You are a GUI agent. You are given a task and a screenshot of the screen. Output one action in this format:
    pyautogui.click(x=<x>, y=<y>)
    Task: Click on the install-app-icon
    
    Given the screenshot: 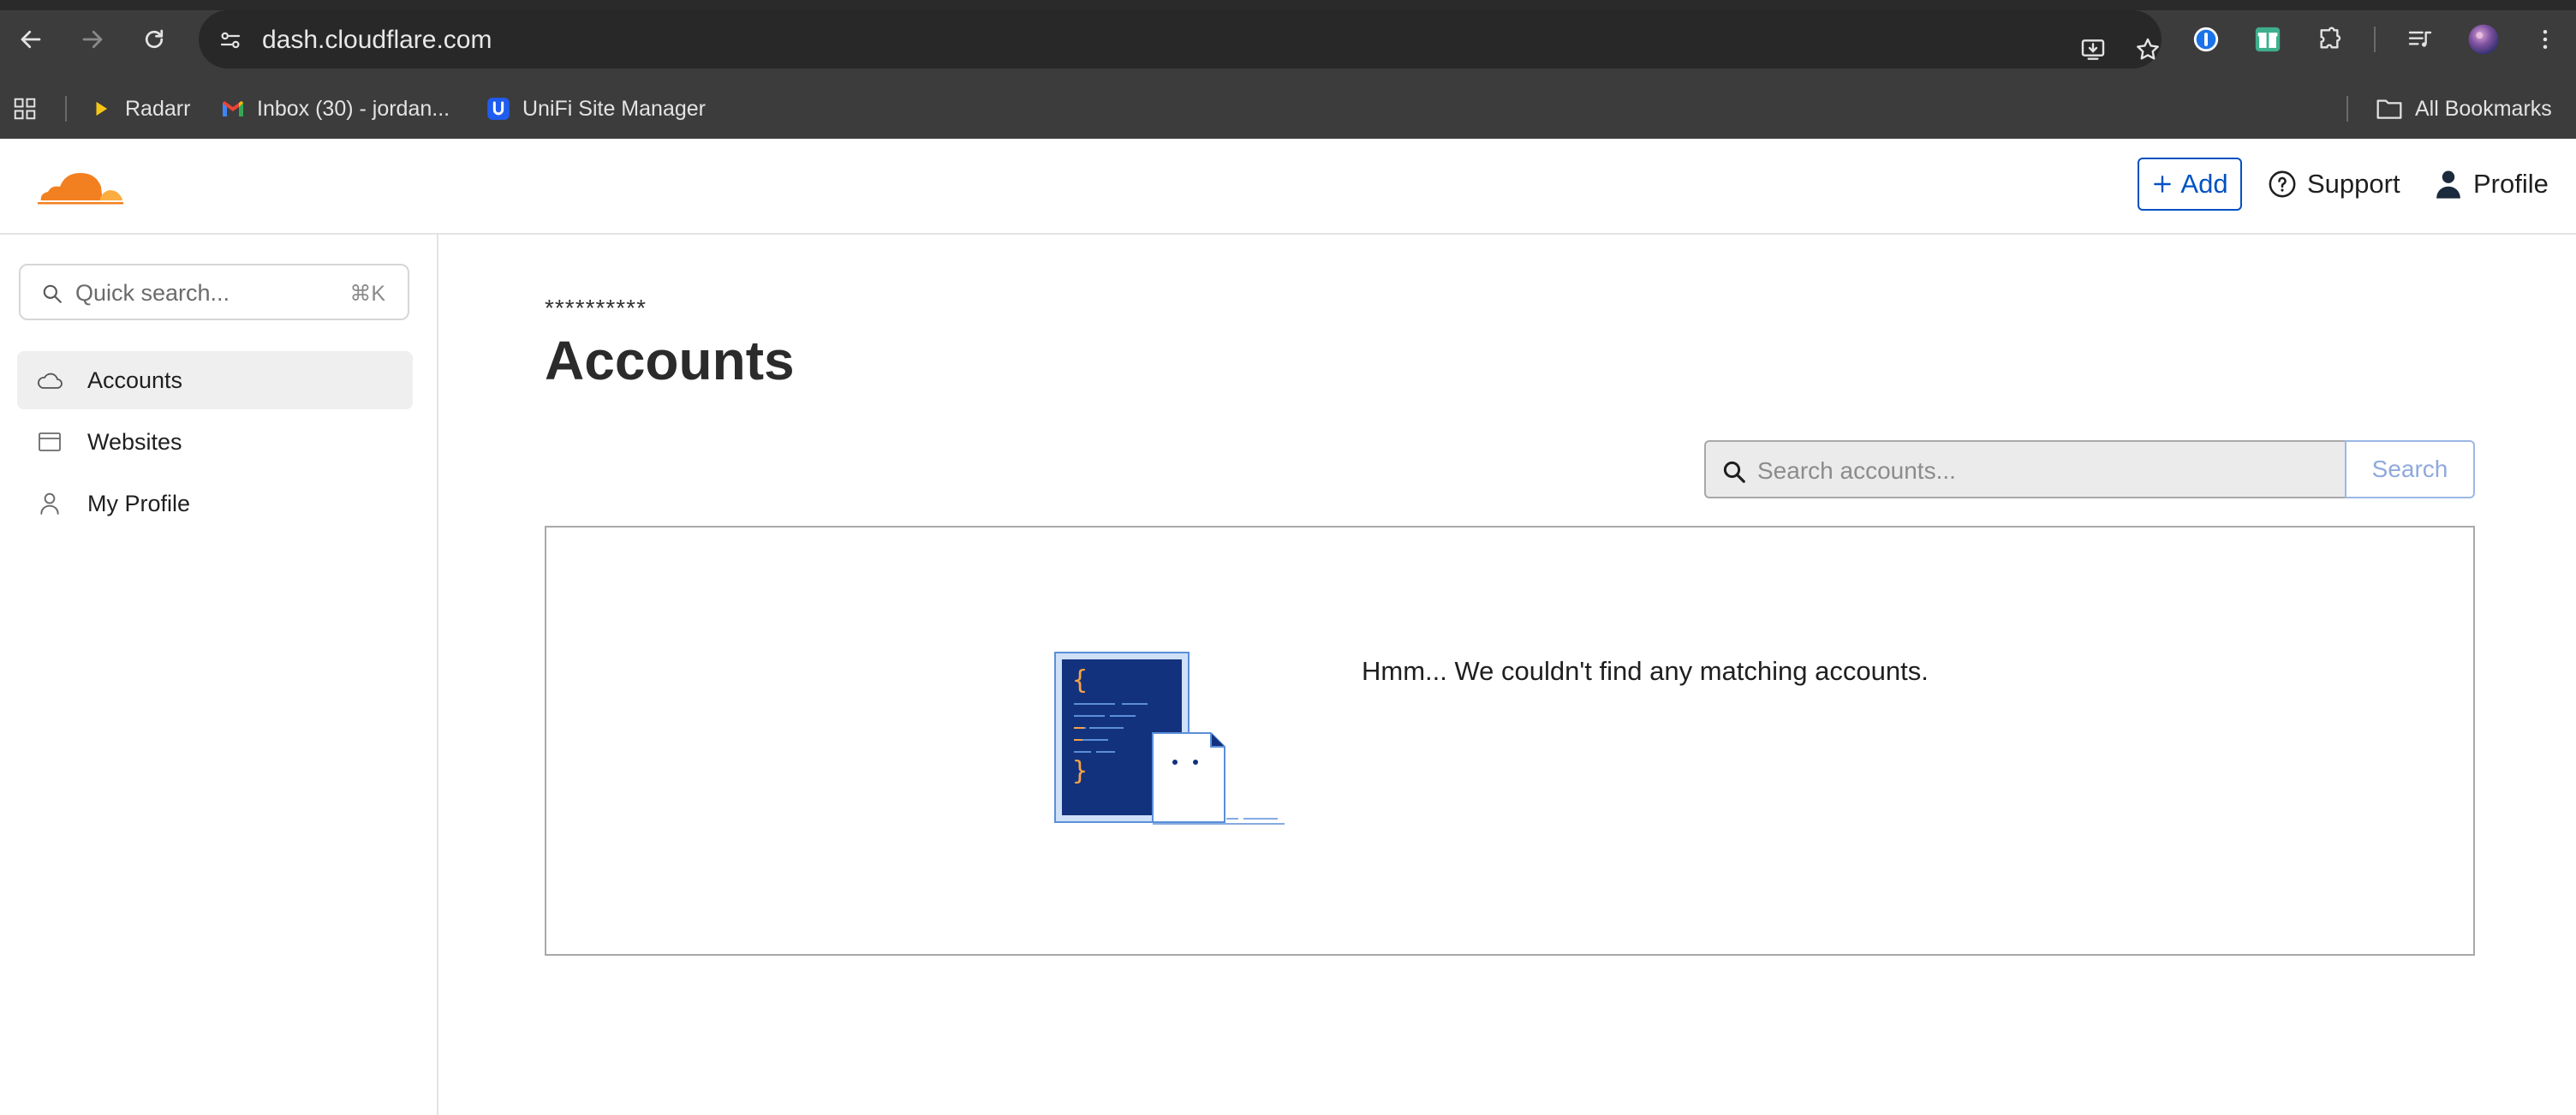 What is the action you would take?
    pyautogui.click(x=2093, y=49)
    